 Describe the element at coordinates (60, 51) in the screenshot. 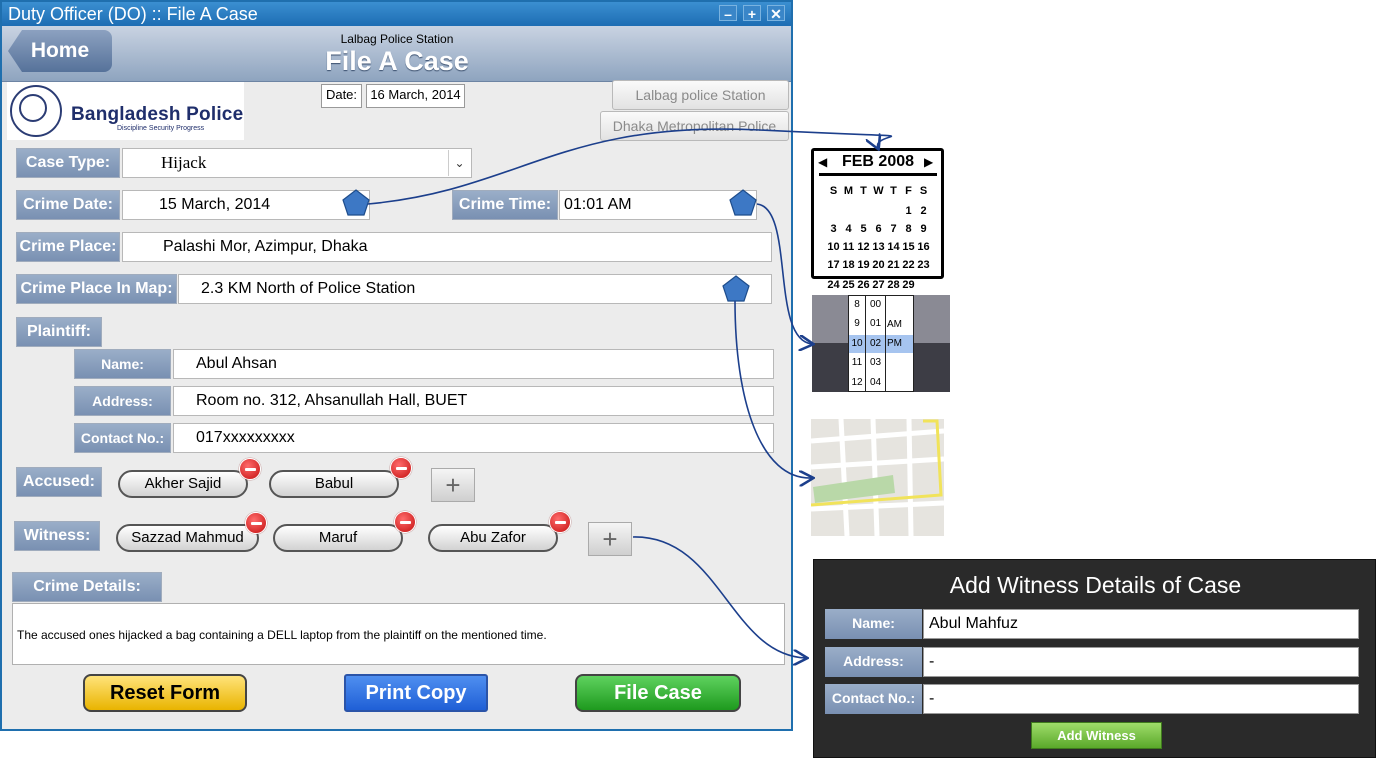

I see `home-button: Home` at that location.